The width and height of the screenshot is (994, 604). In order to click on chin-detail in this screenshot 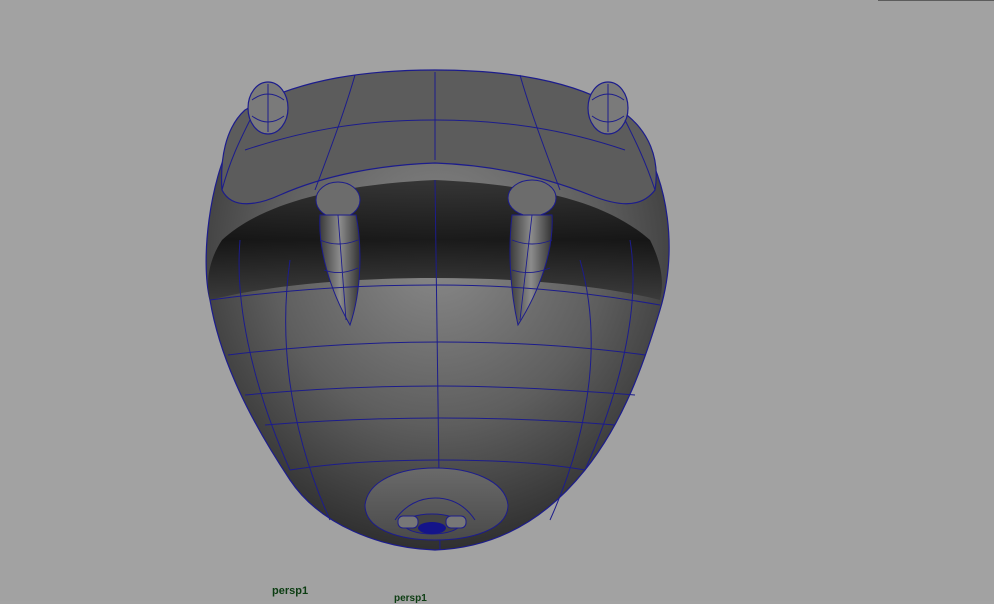, I will do `click(436, 504)`.